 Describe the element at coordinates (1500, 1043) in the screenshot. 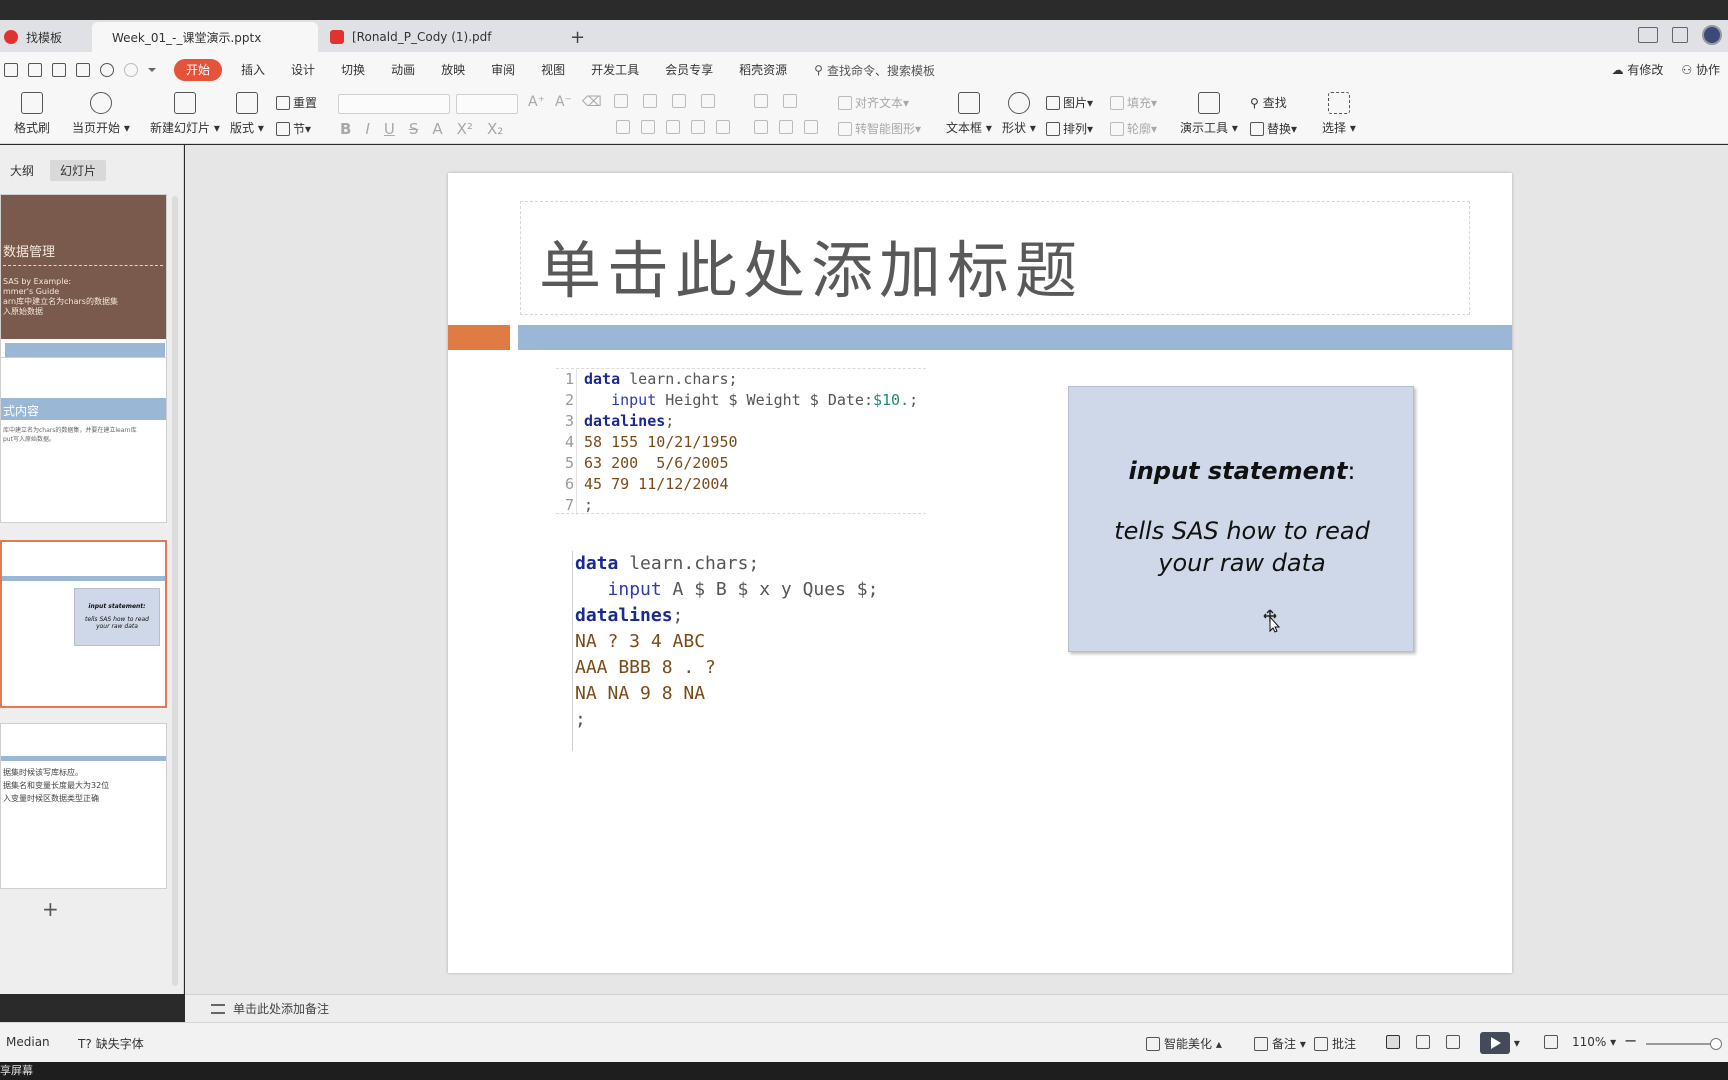

I see `start-slideshow-button: ▾` at that location.